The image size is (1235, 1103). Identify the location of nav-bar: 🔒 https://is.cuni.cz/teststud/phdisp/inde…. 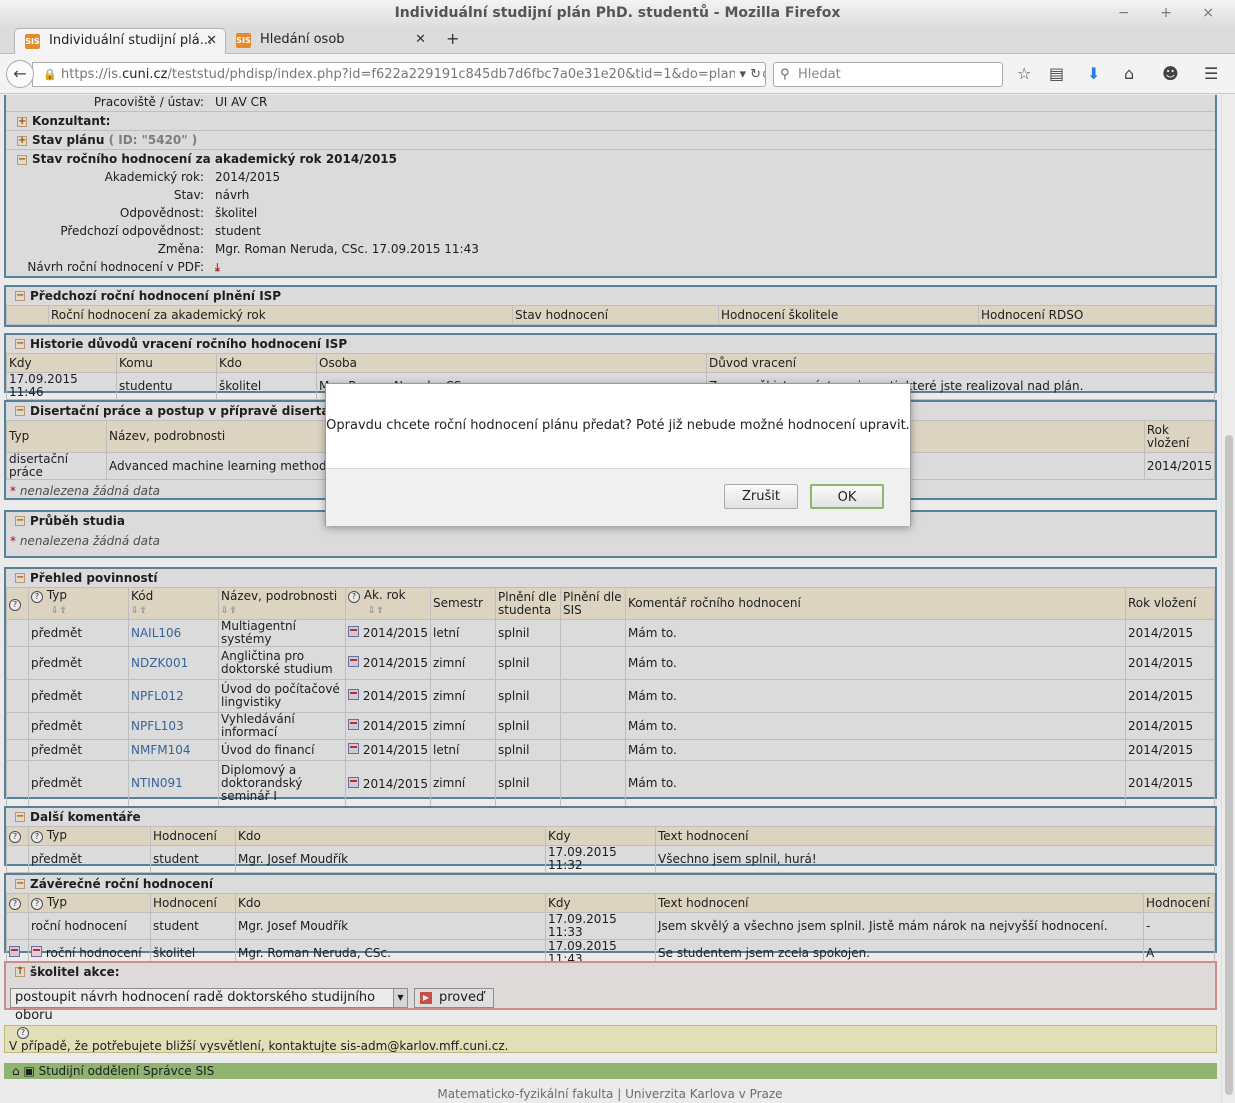
(617, 74).